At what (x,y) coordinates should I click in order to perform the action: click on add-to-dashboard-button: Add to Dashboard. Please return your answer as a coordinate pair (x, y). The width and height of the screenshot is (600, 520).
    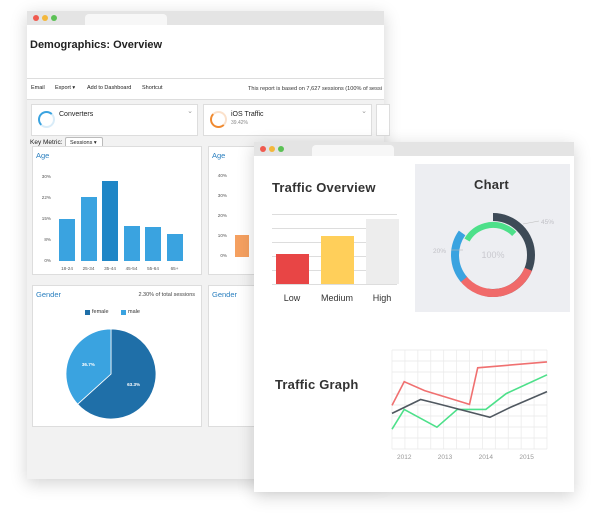
    Looking at the image, I should click on (109, 88).